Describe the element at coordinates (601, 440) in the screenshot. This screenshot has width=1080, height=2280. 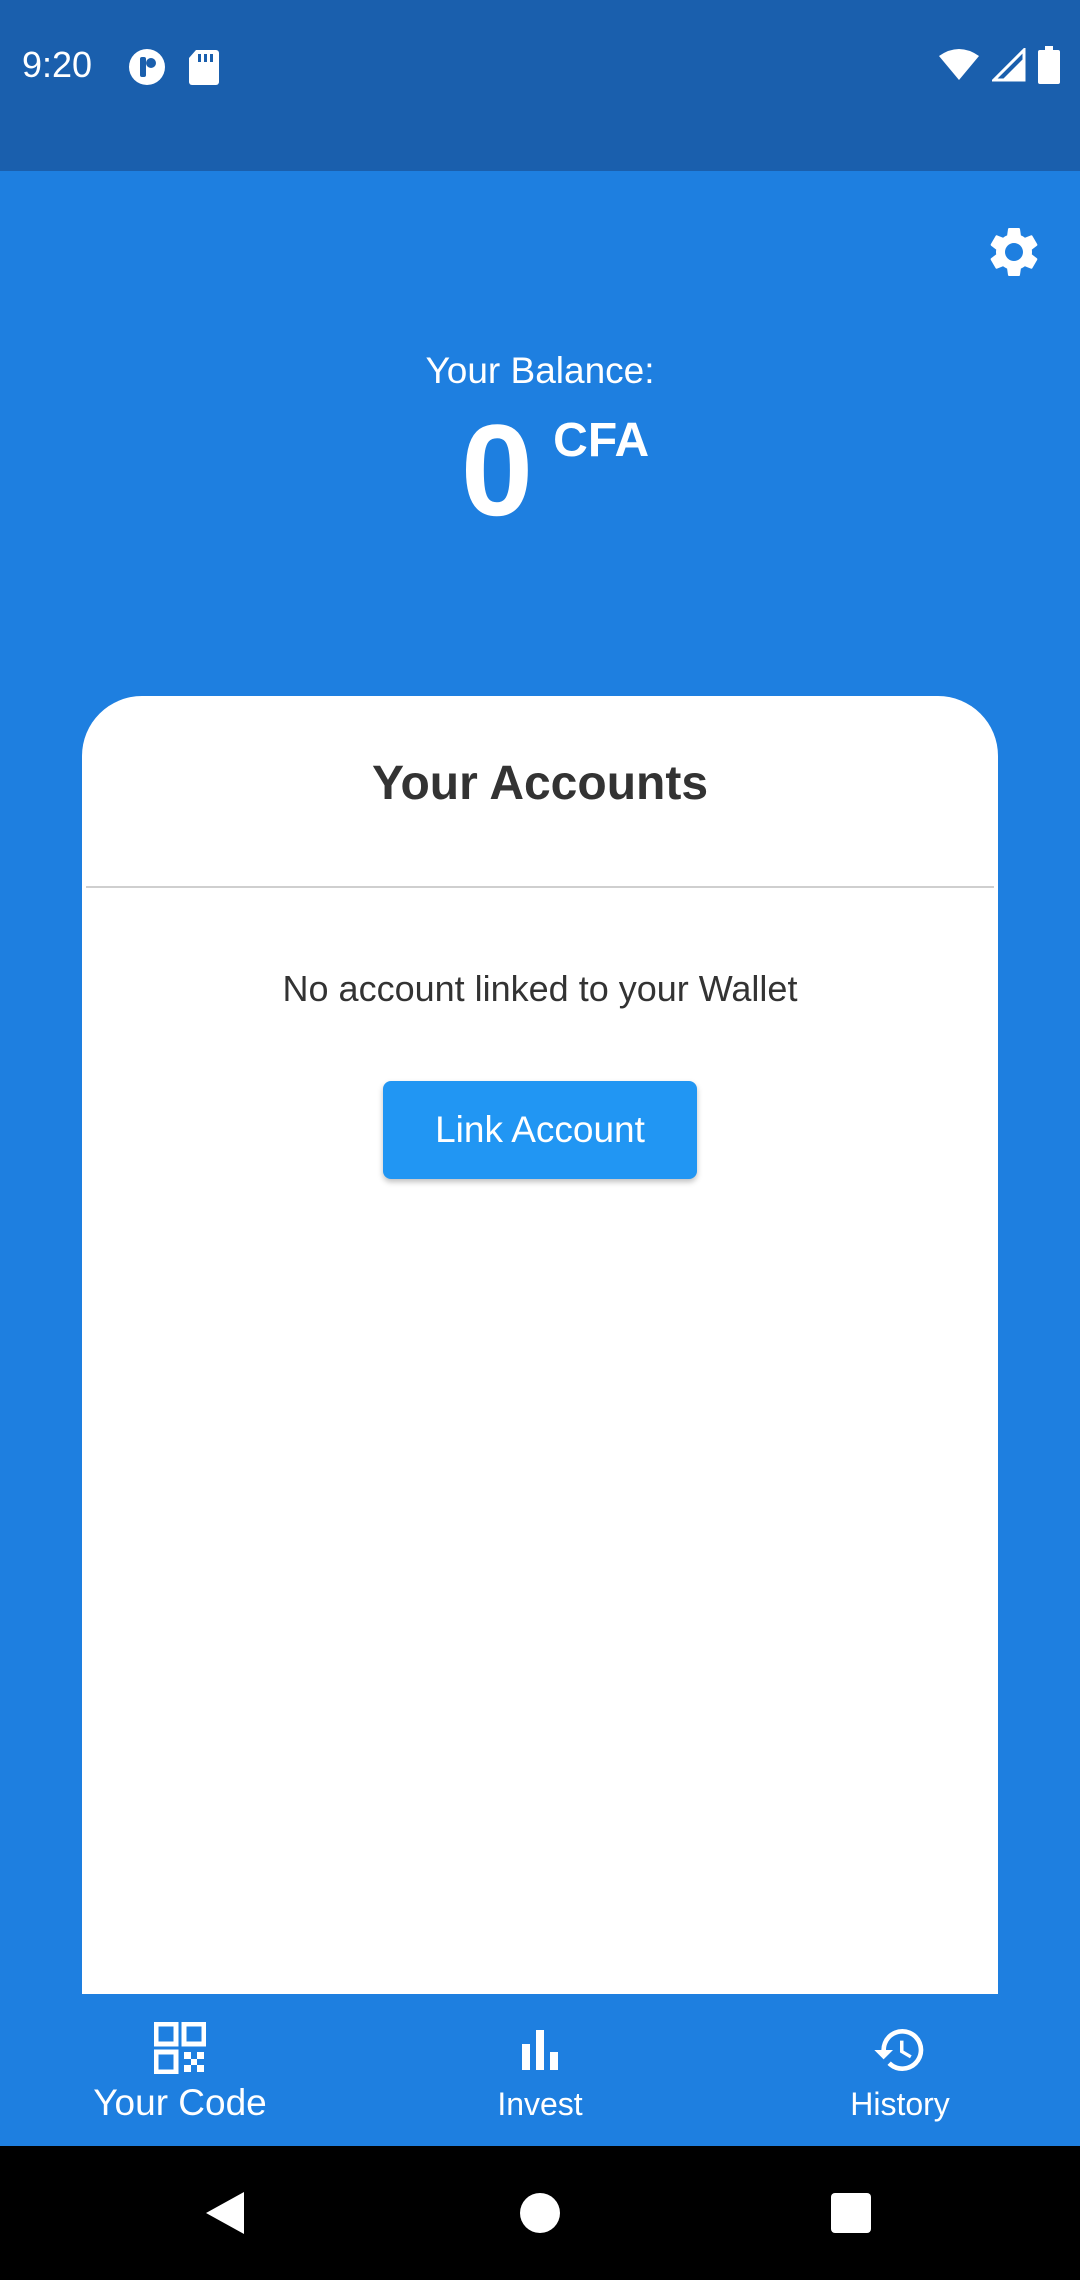
I see `balance-currency: CFA` at that location.